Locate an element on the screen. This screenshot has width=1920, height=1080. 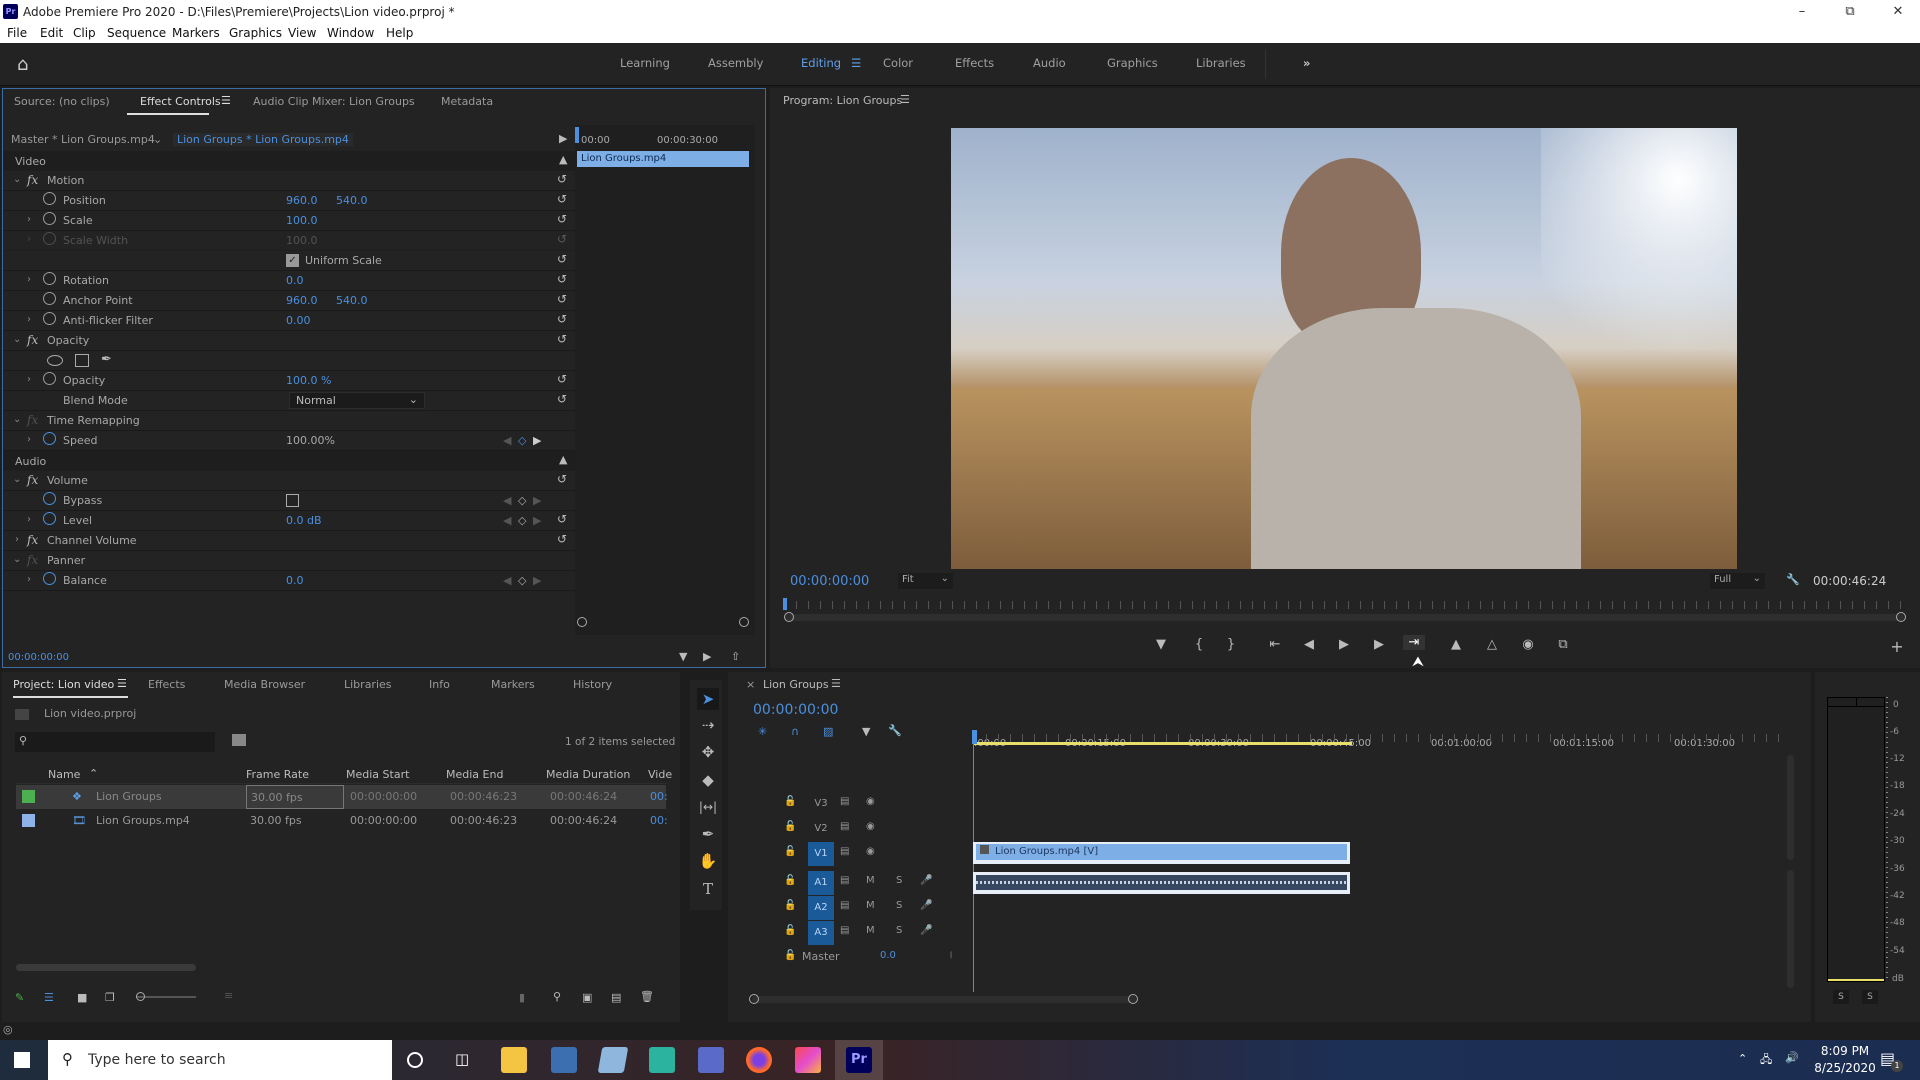
menu-edit: Edit is located at coordinates (51, 33).